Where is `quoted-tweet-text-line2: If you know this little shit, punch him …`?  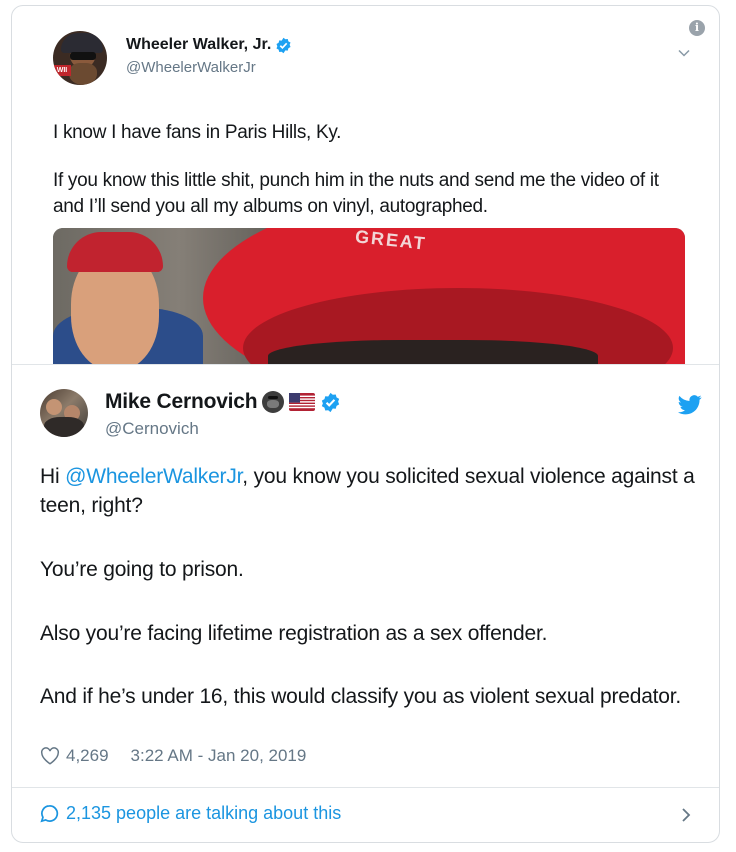 quoted-tweet-text-line2: If you know this little shit, punch him … is located at coordinates (356, 193).